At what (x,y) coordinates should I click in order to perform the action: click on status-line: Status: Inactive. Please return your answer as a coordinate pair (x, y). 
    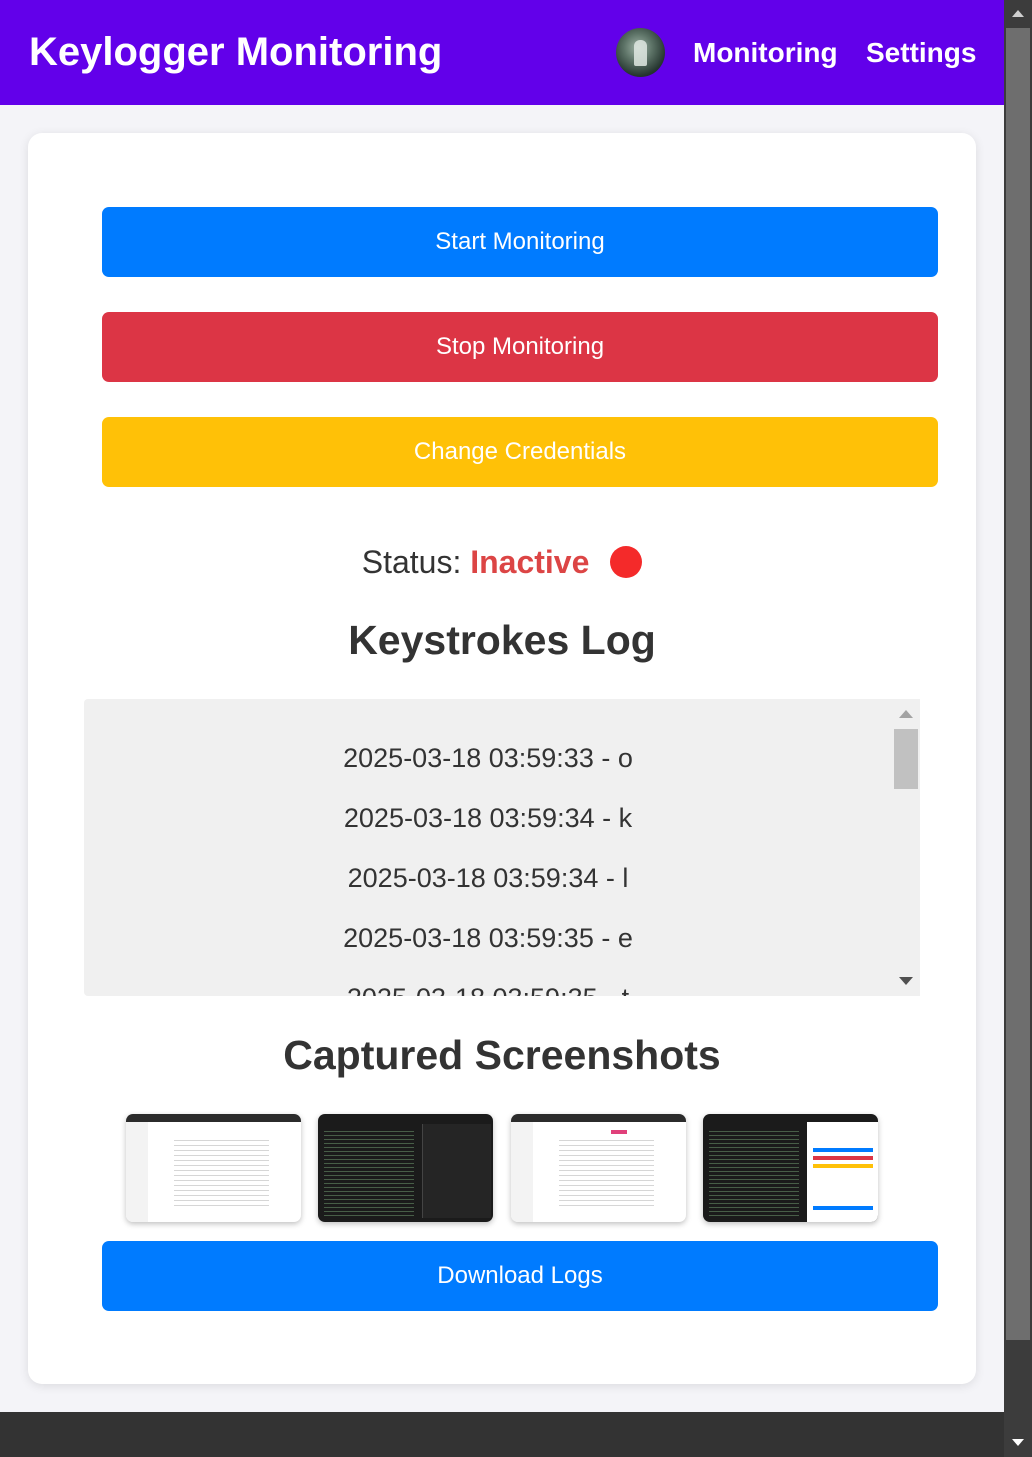
    Looking at the image, I should click on (502, 562).